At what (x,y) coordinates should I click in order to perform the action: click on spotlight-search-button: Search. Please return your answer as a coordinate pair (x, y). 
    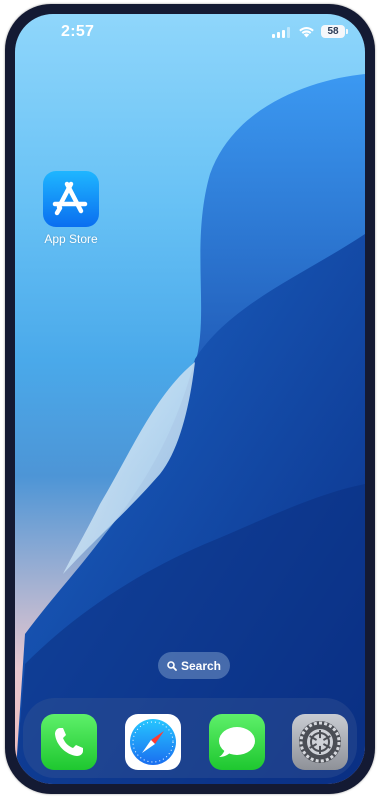
    Looking at the image, I should click on (194, 665).